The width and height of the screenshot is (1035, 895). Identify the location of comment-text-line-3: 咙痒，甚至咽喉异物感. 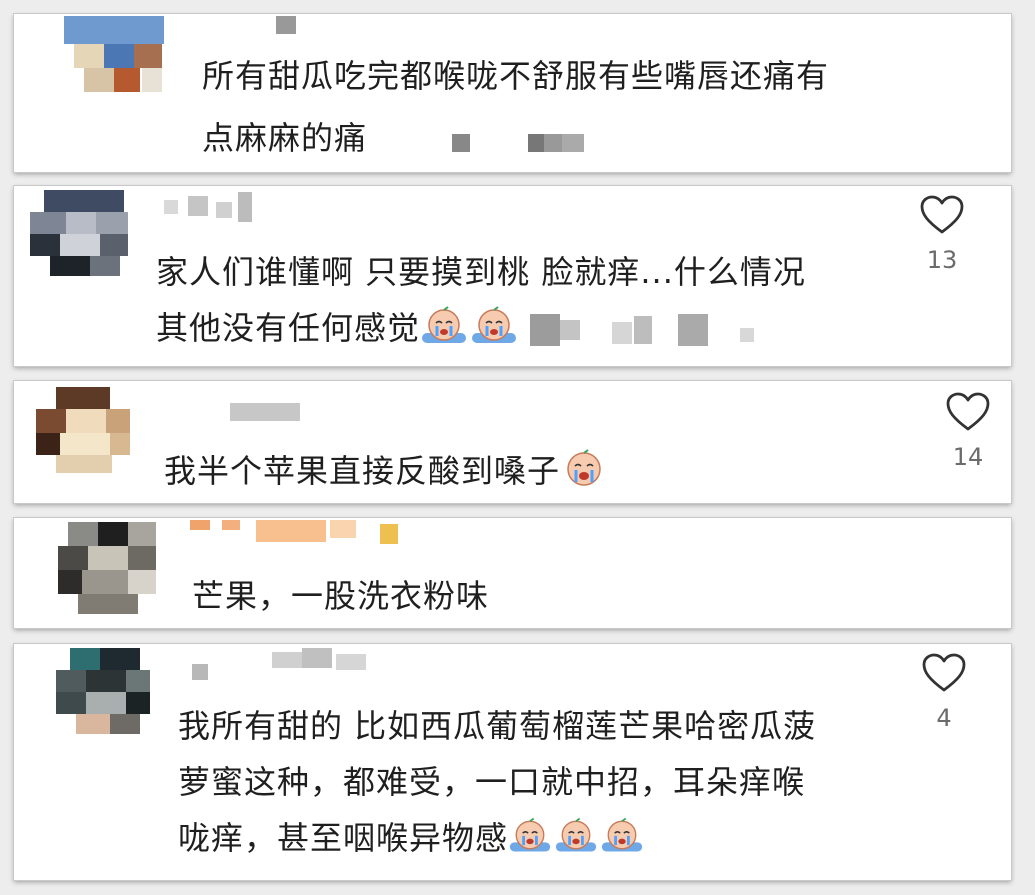
(412, 841).